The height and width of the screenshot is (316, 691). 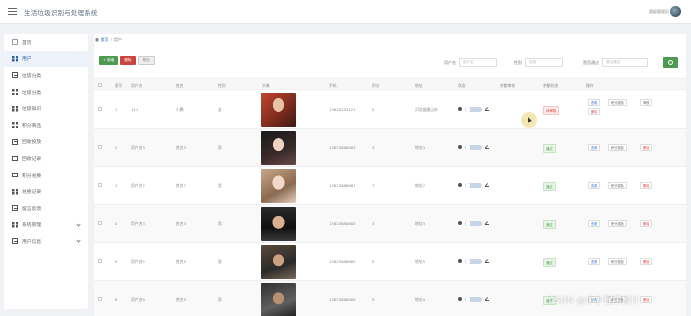 What do you see at coordinates (222, 85) in the screenshot?
I see `col-gender: 性别` at bounding box center [222, 85].